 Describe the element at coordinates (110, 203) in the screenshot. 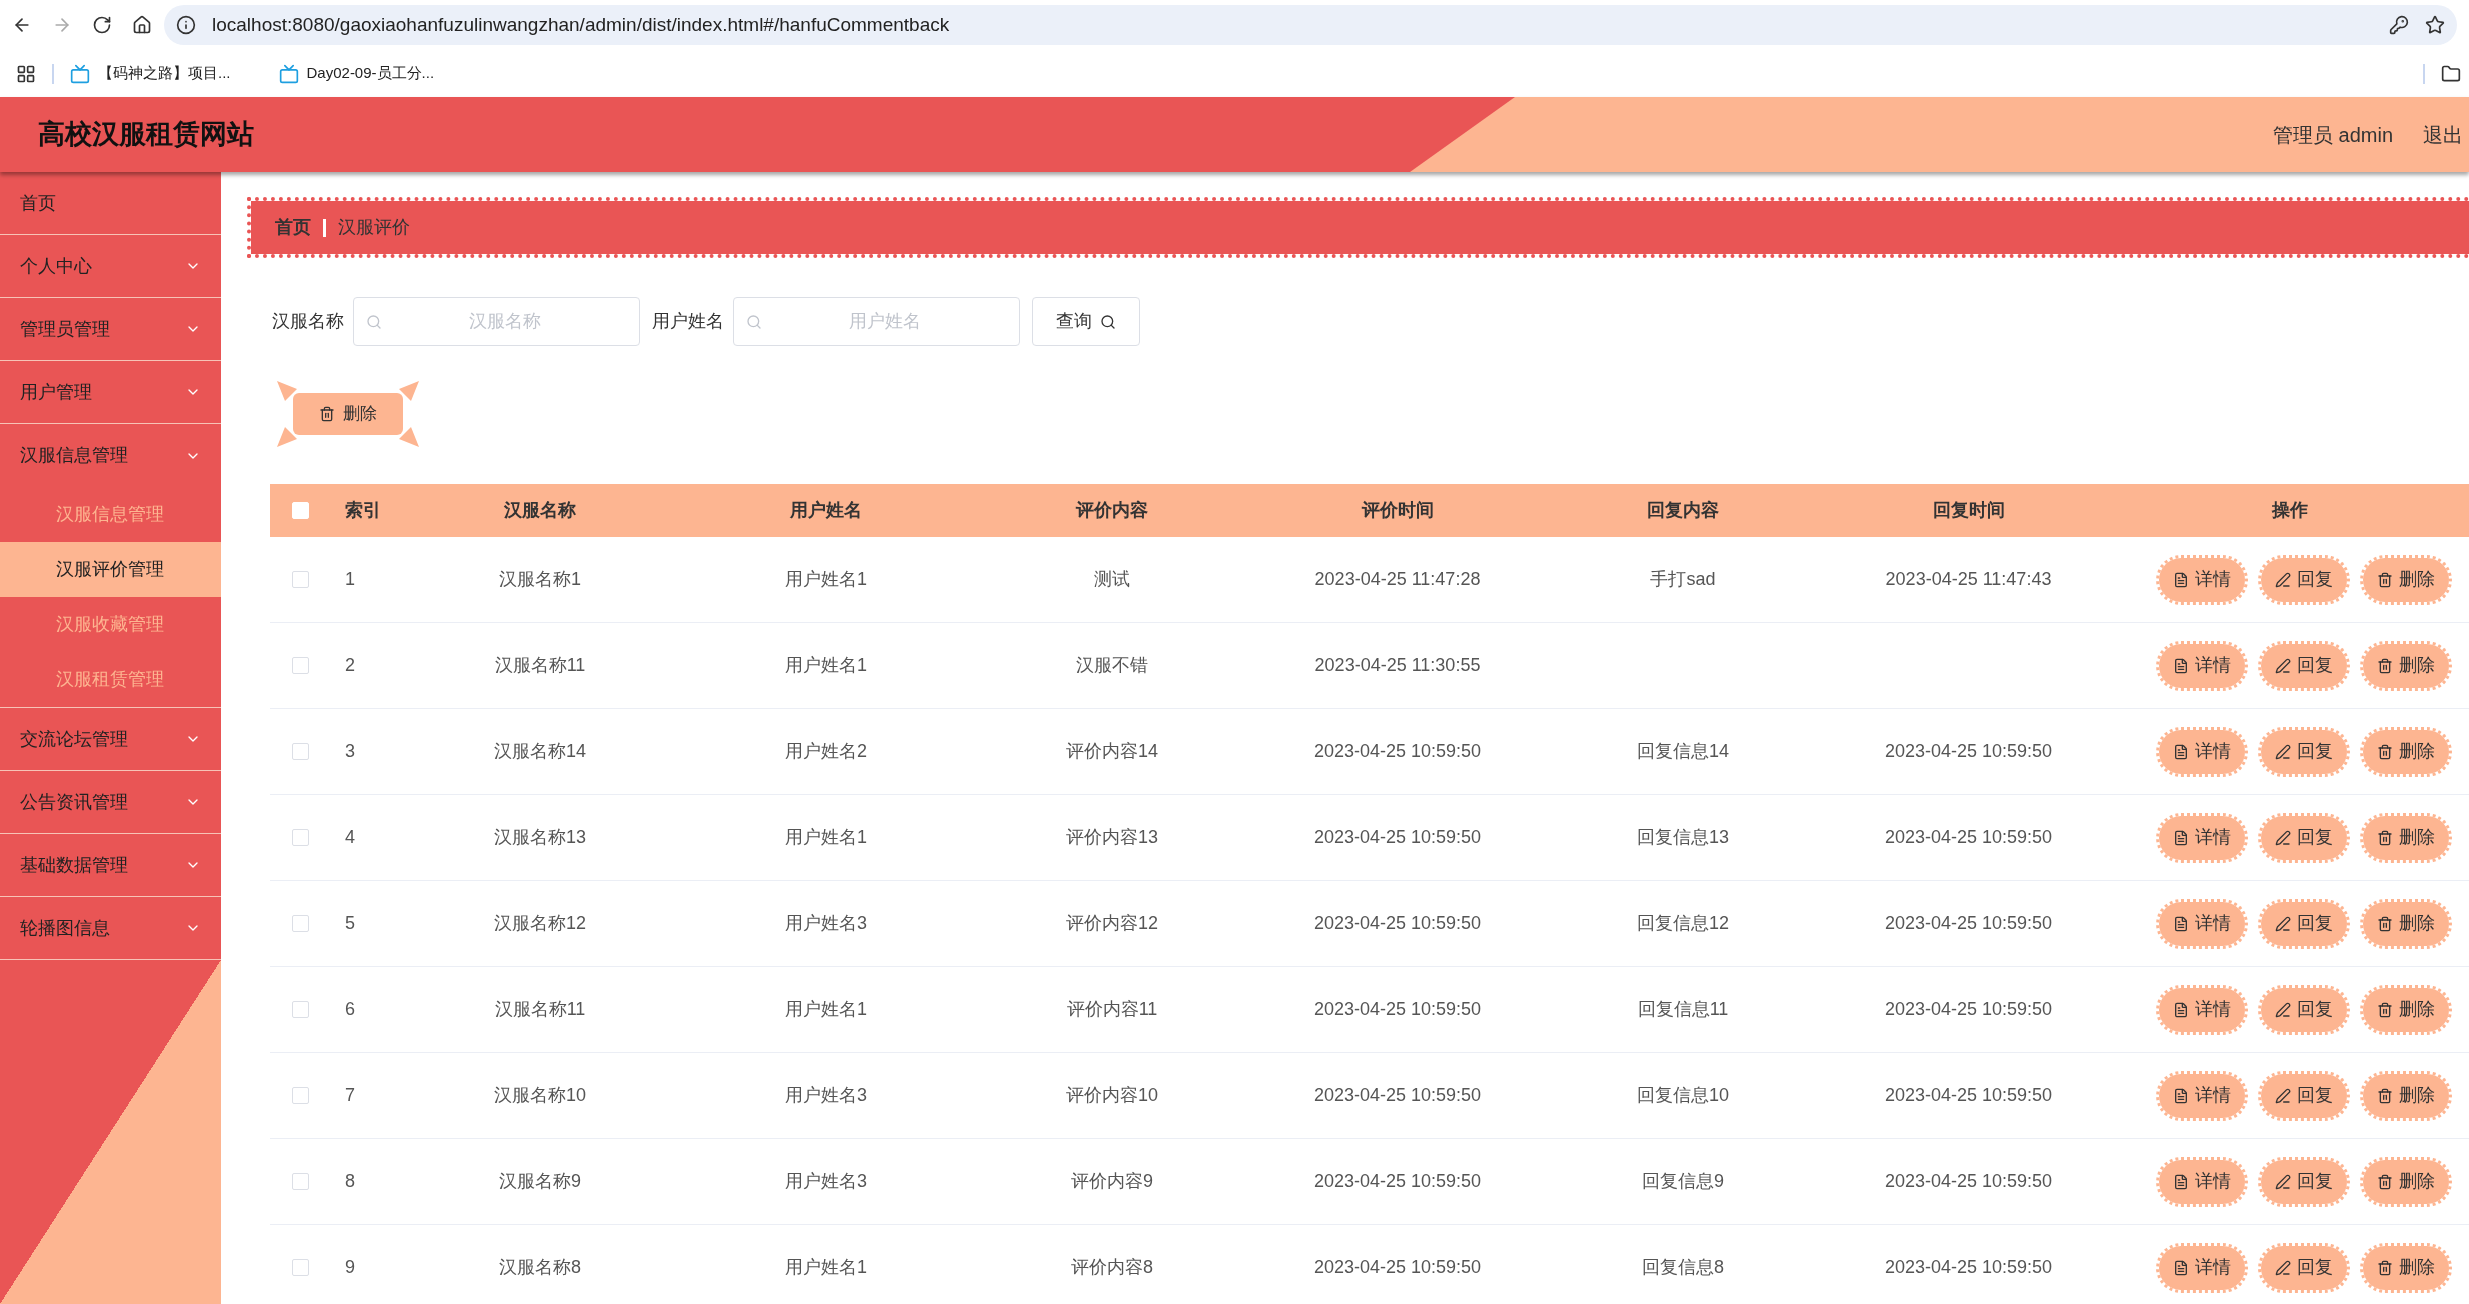

I see `menu-item: 首页` at that location.